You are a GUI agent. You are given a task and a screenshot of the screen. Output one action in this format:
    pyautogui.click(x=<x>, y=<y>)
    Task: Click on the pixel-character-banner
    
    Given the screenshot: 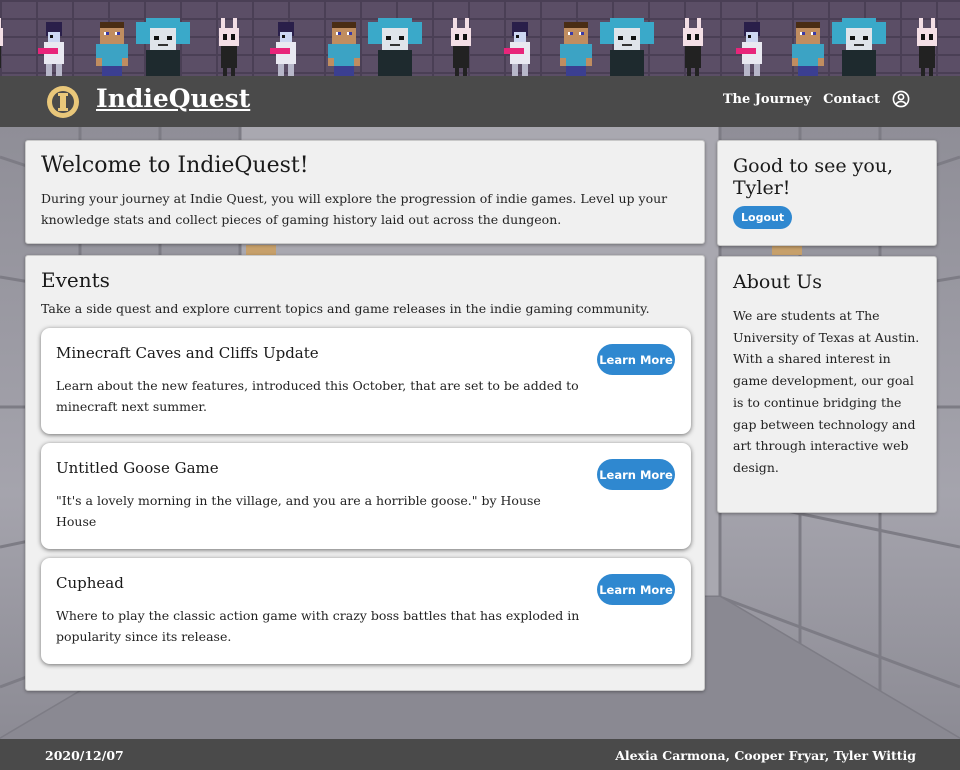 What is the action you would take?
    pyautogui.click(x=480, y=38)
    